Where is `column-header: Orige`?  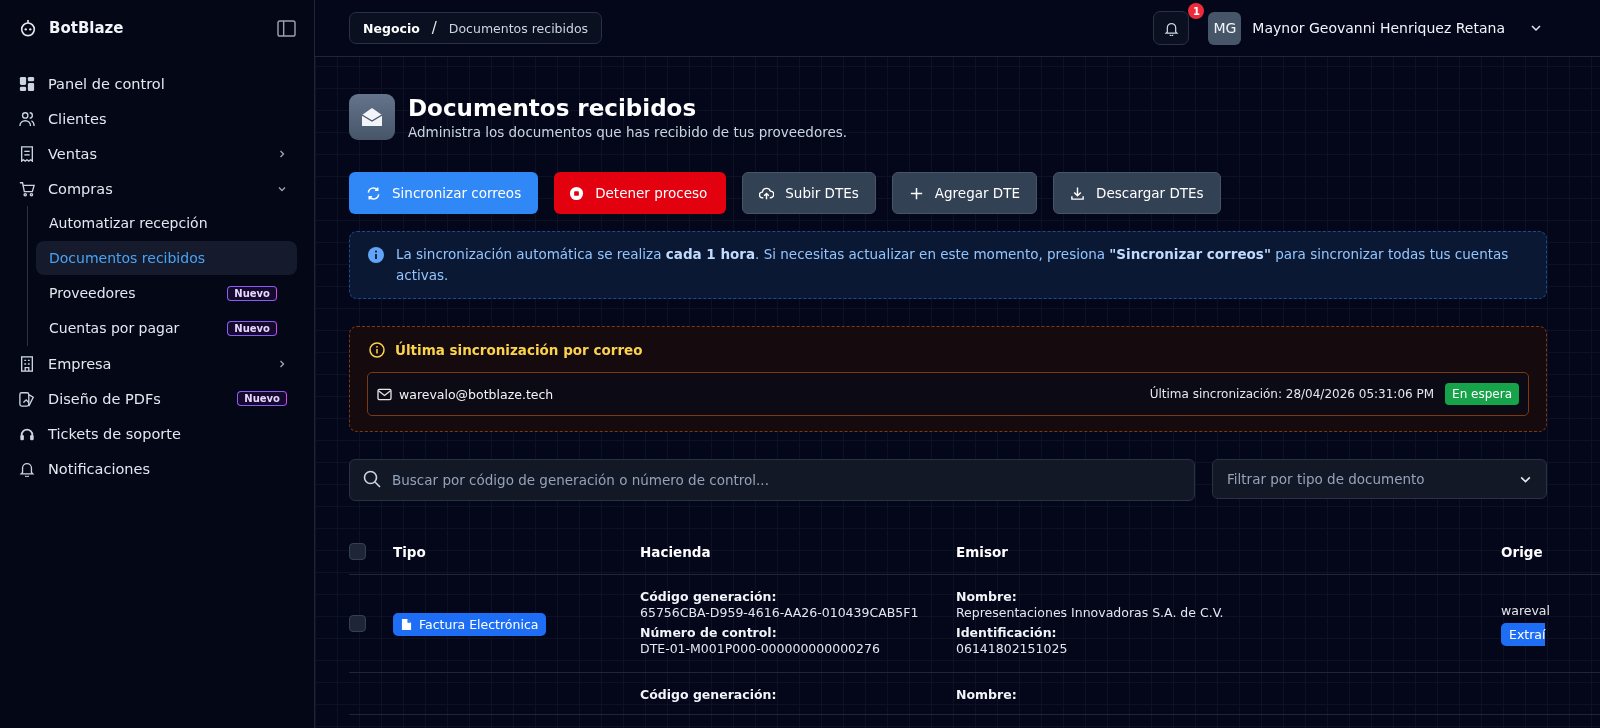
column-header: Orige is located at coordinates (1522, 551).